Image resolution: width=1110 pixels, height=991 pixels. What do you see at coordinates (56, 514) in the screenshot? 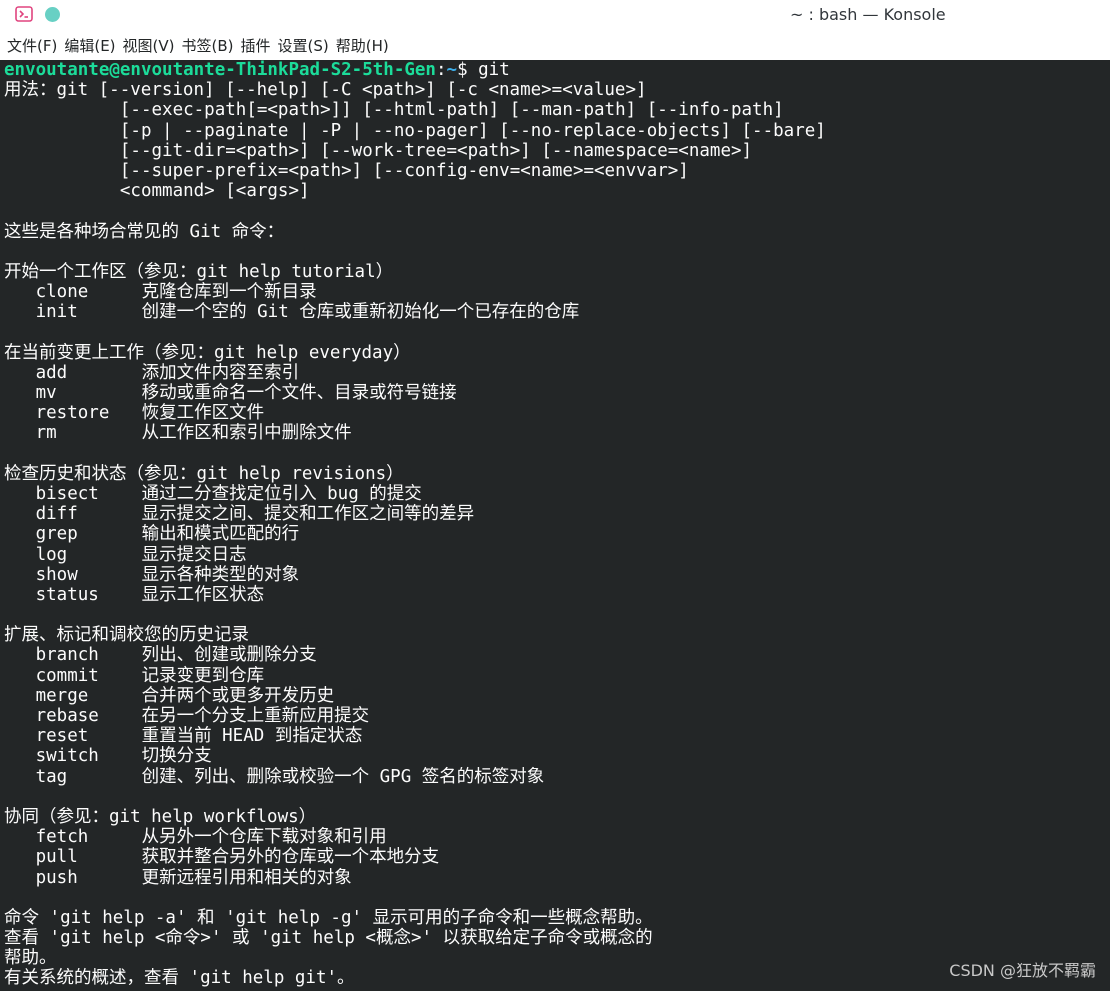
I see `command-name: diff` at bounding box center [56, 514].